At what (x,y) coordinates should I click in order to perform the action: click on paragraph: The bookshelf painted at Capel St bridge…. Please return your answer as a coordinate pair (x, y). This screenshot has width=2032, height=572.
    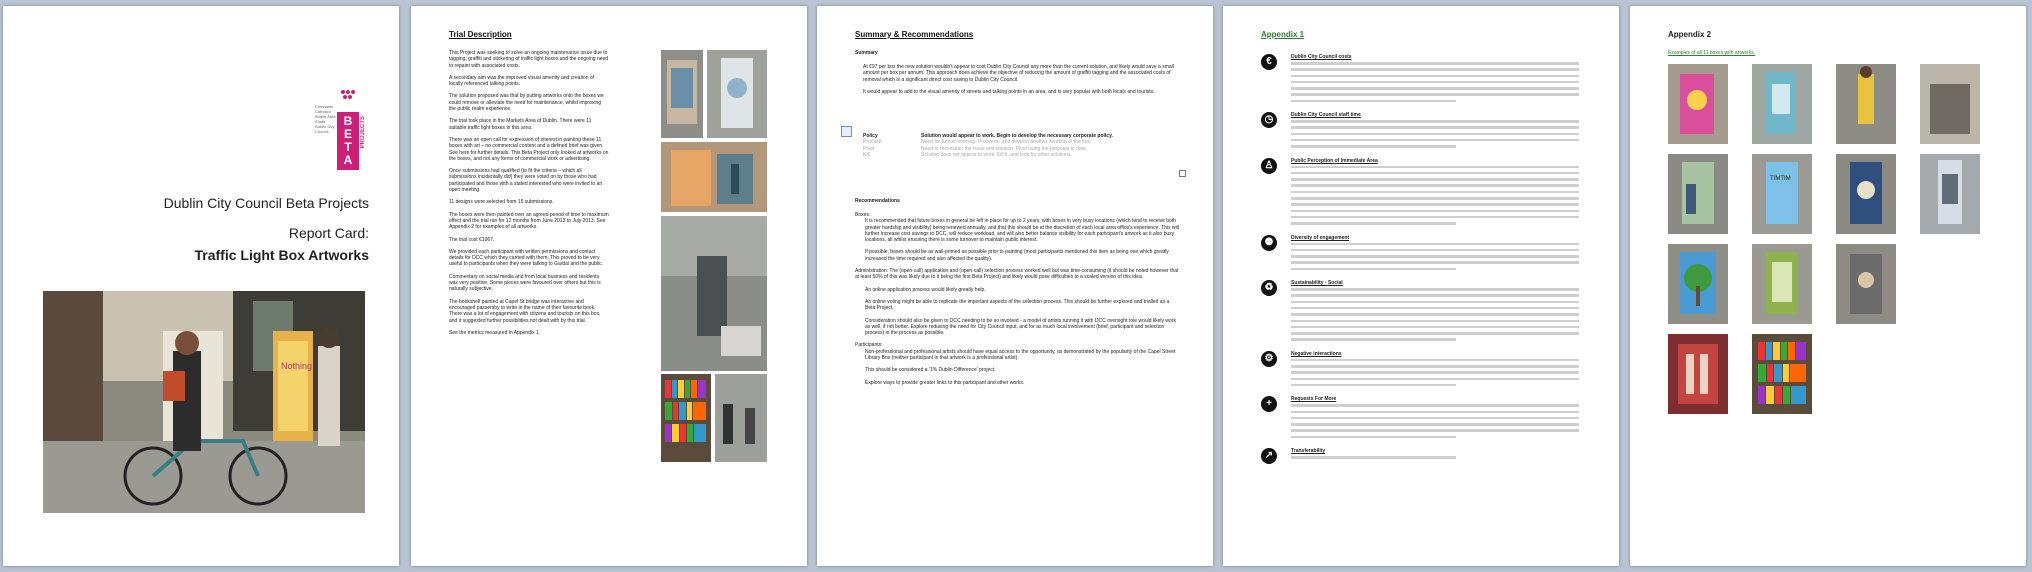
    Looking at the image, I should click on (525, 311).